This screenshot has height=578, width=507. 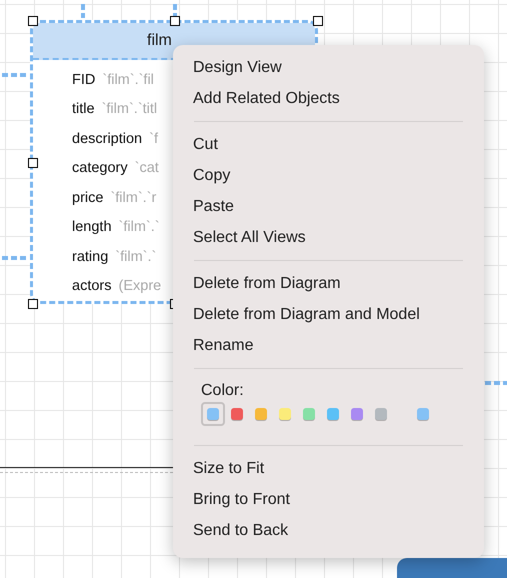 What do you see at coordinates (92, 227) in the screenshot?
I see `field-name: length` at bounding box center [92, 227].